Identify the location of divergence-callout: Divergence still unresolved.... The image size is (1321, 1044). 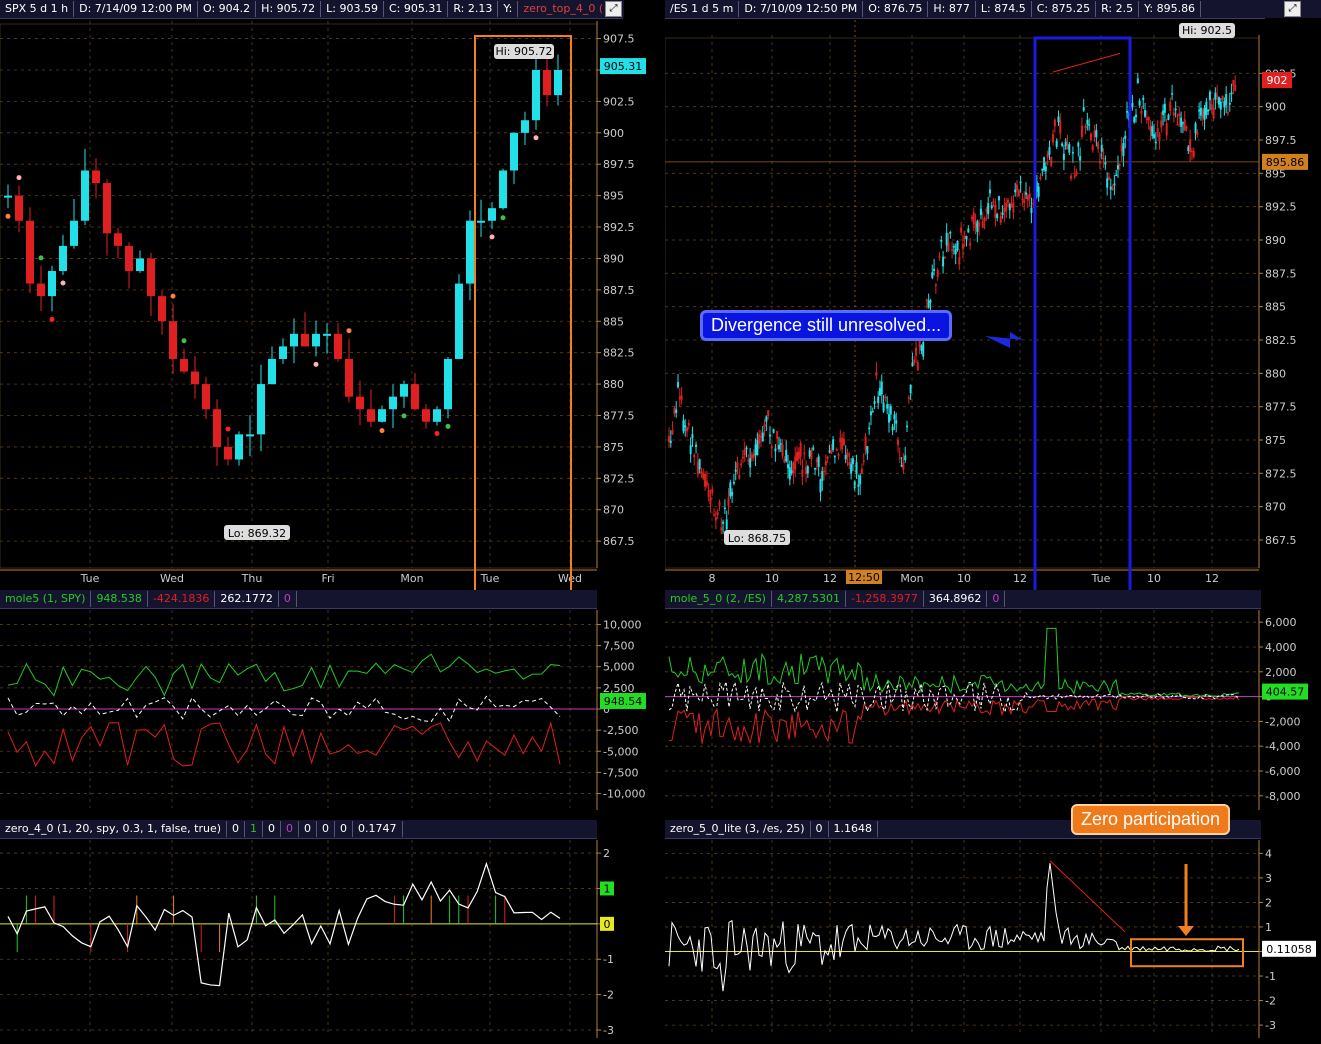
(826, 325).